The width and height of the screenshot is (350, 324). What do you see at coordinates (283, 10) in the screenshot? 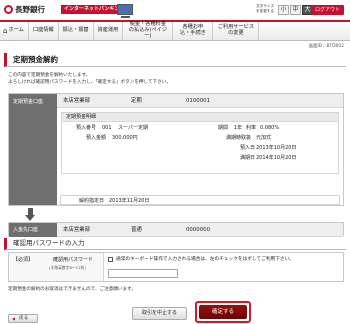
I see `font-size-small-button: 小` at bounding box center [283, 10].